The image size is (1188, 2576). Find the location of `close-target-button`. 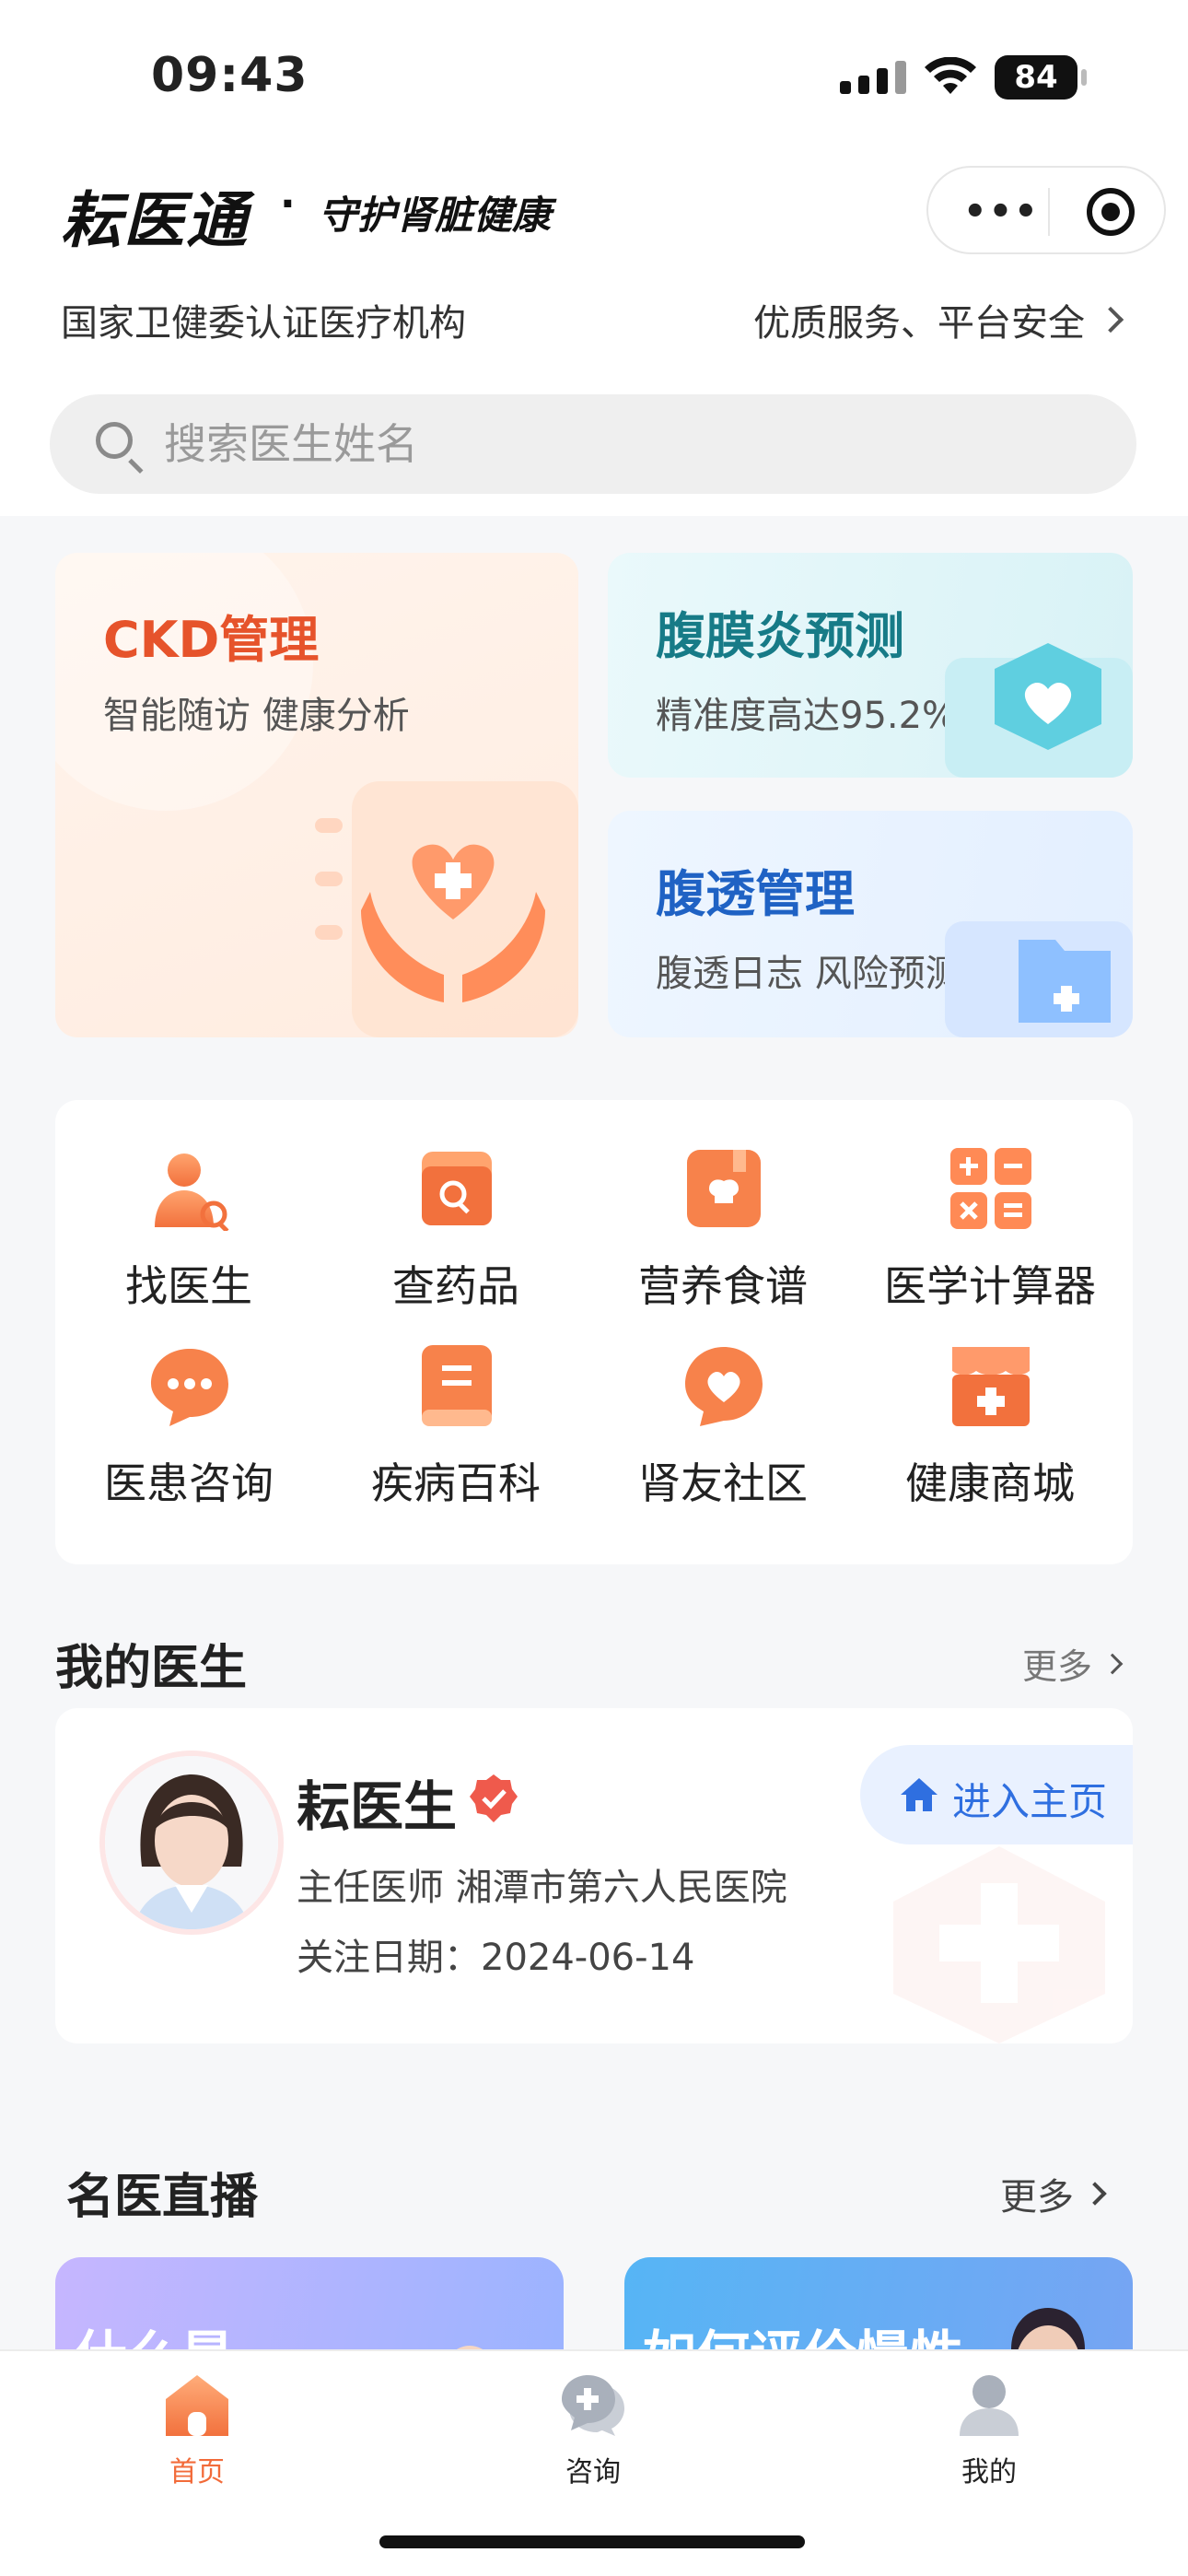

close-target-button is located at coordinates (1111, 212).